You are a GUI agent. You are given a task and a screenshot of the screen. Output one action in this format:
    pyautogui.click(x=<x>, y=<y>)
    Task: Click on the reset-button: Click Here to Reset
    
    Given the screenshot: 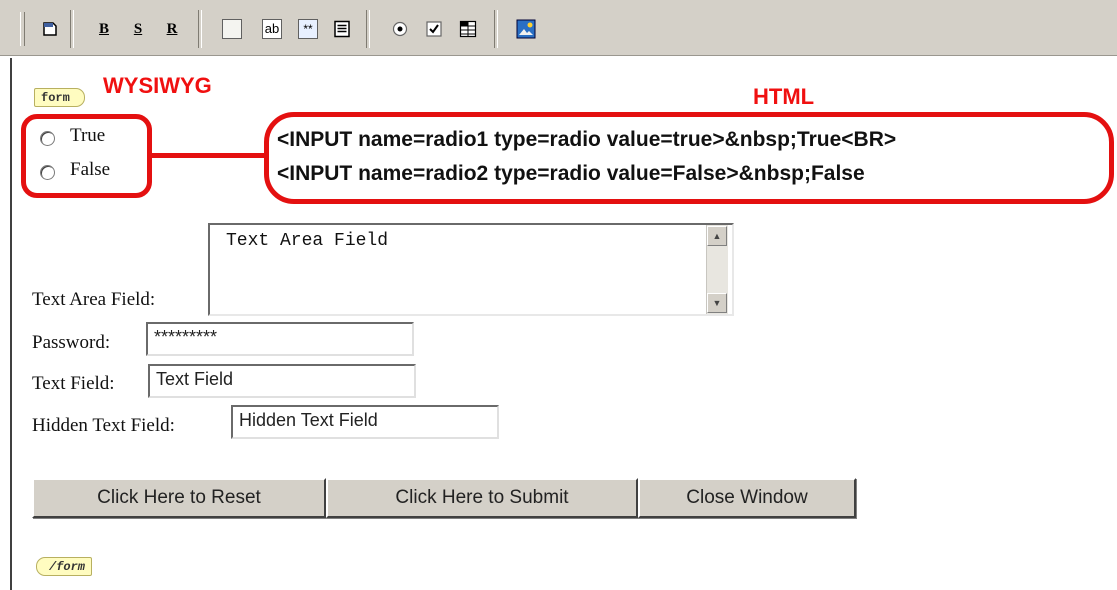 What is the action you would take?
    pyautogui.click(x=179, y=498)
    